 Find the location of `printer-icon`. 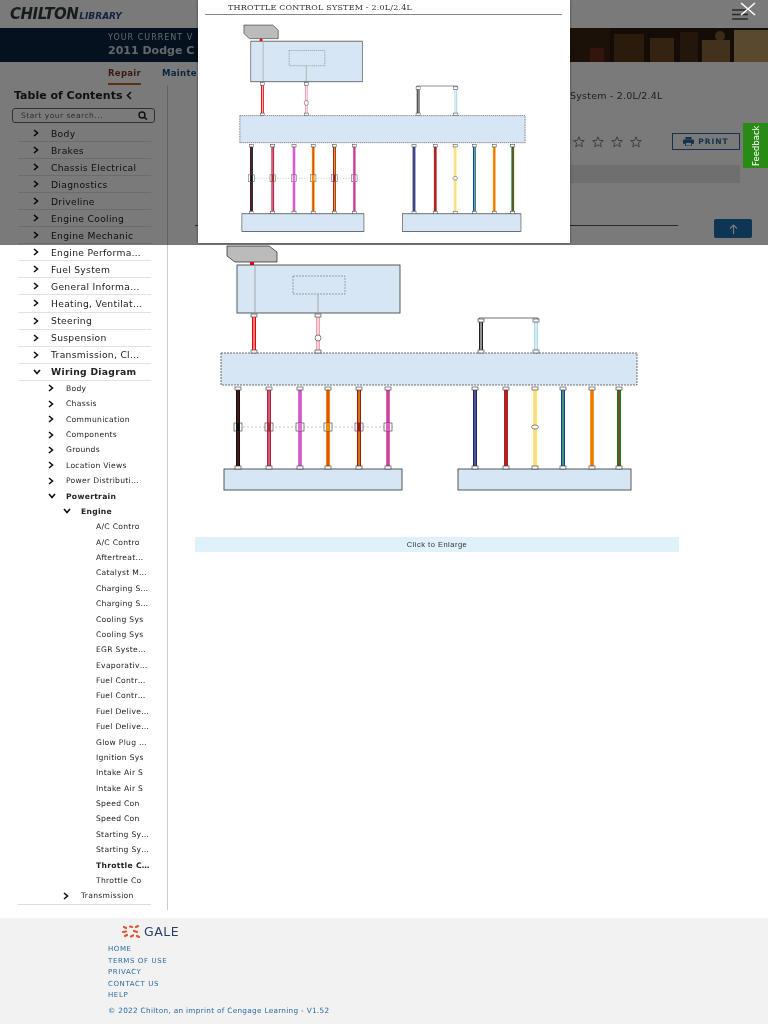

printer-icon is located at coordinates (689, 141).